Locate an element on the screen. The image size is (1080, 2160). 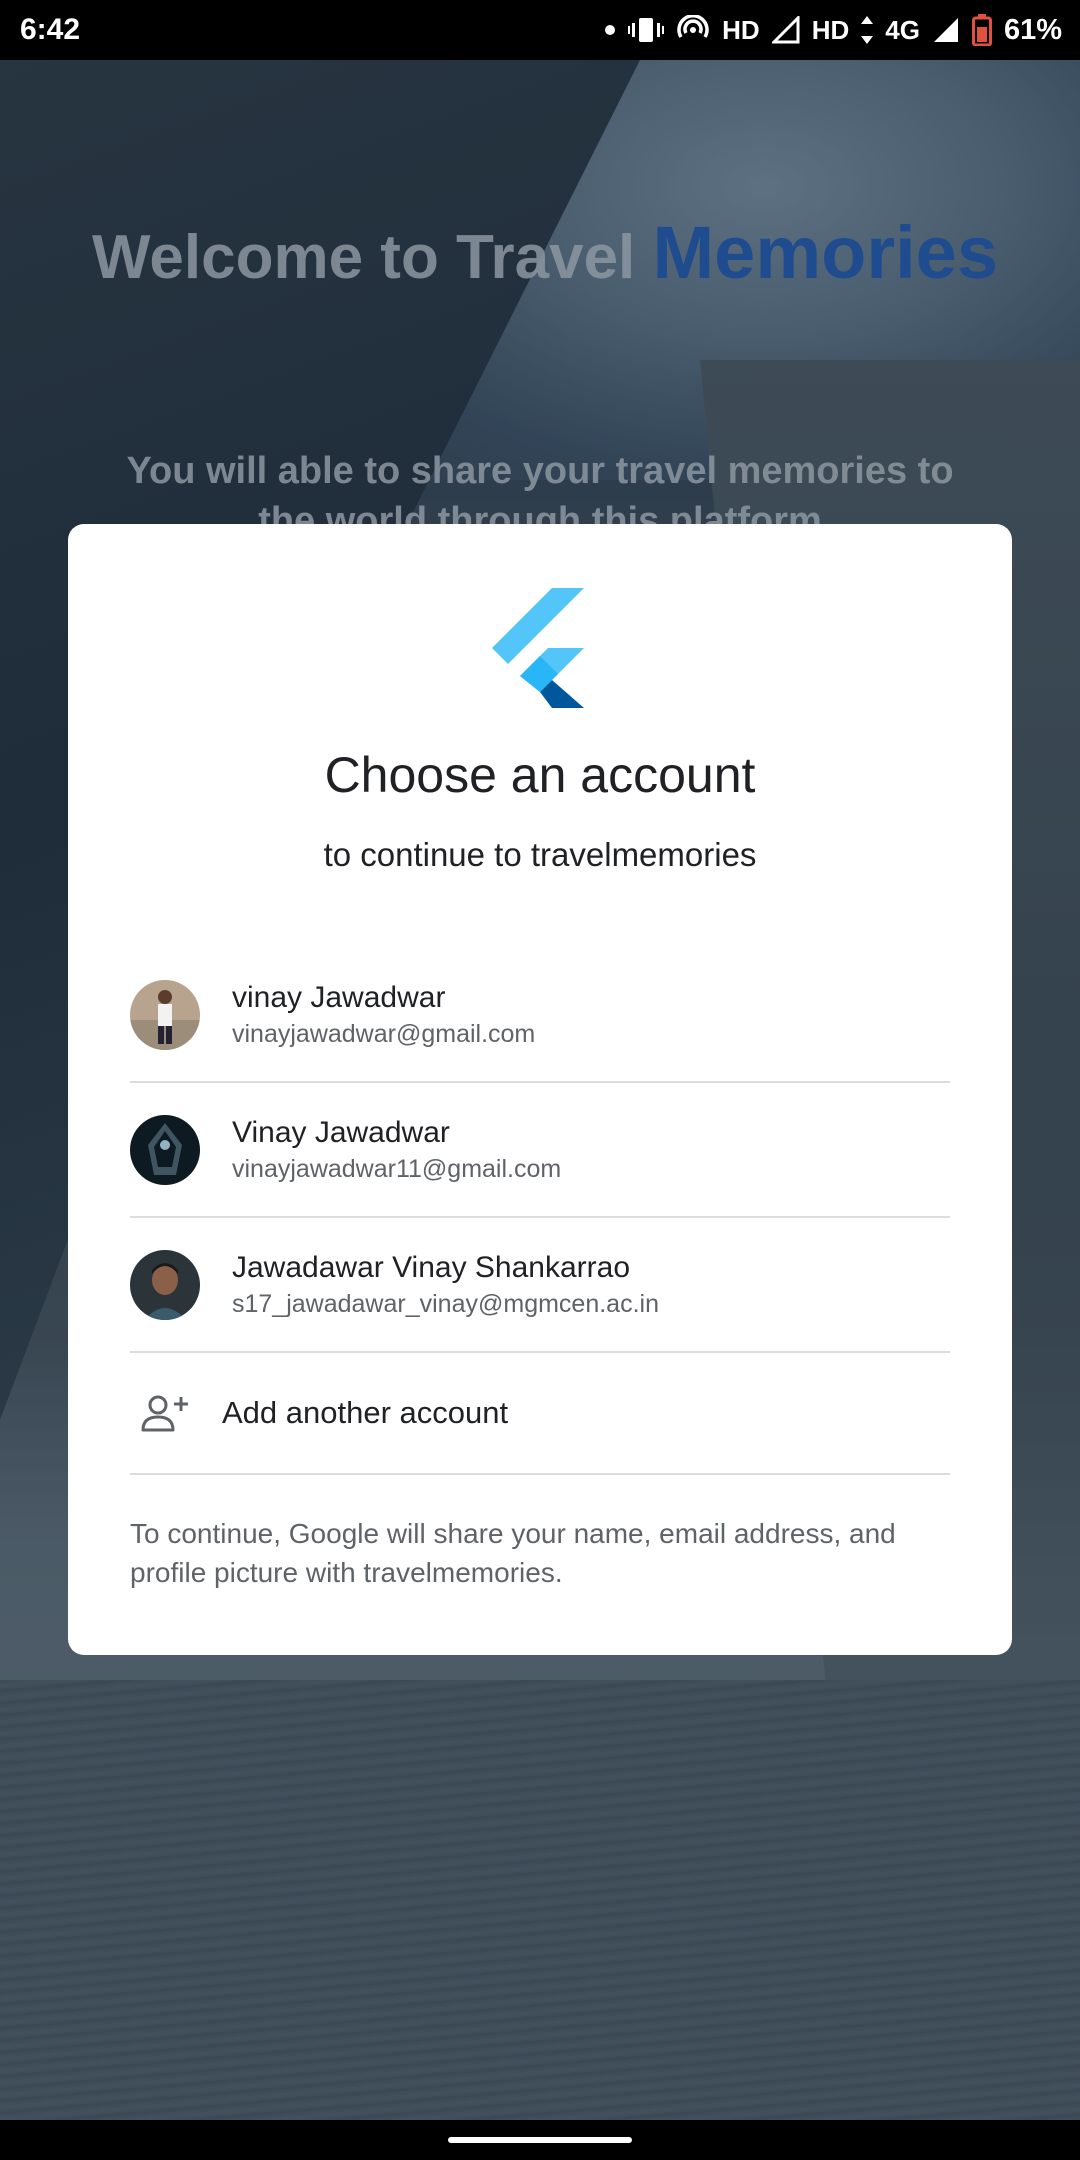
dialog-subtitle: to continue to travelmemories is located at coordinates (540, 854).